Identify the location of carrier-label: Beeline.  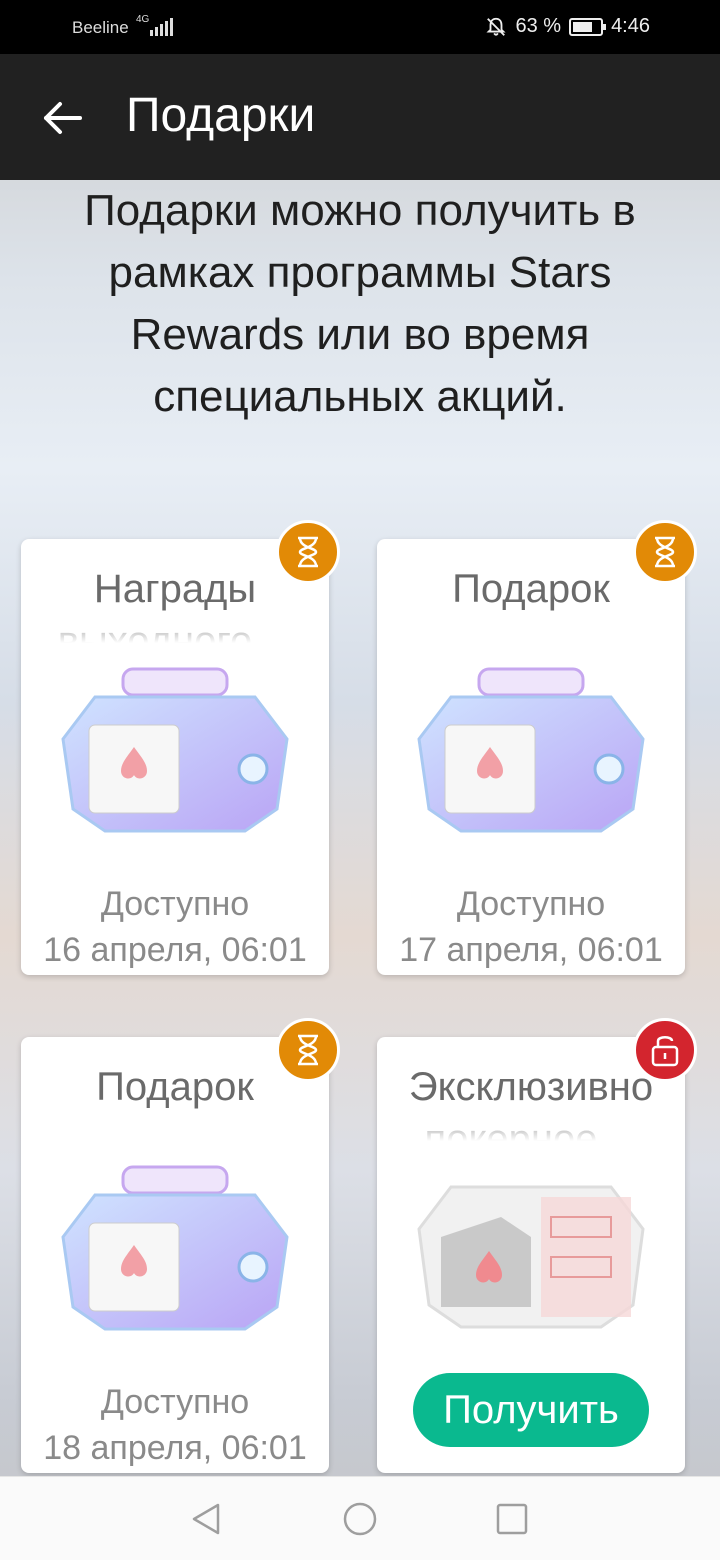
(100, 27).